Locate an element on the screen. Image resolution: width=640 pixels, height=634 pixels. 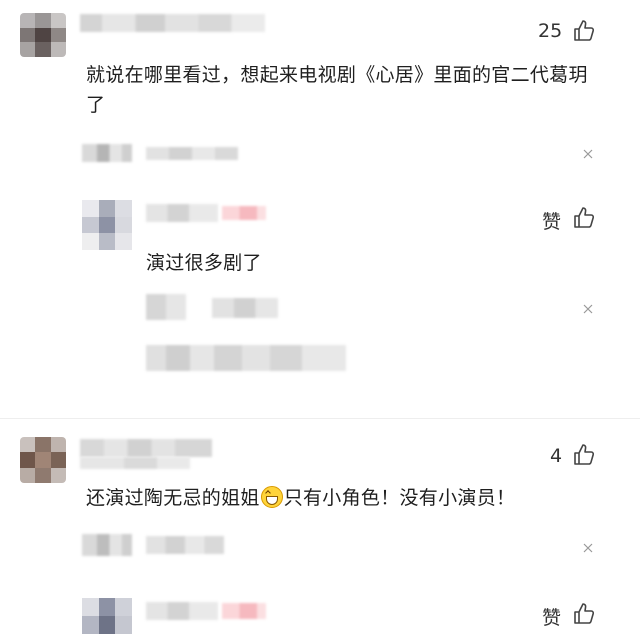
reply-text: 演过很多剧了 is located at coordinates (204, 263).